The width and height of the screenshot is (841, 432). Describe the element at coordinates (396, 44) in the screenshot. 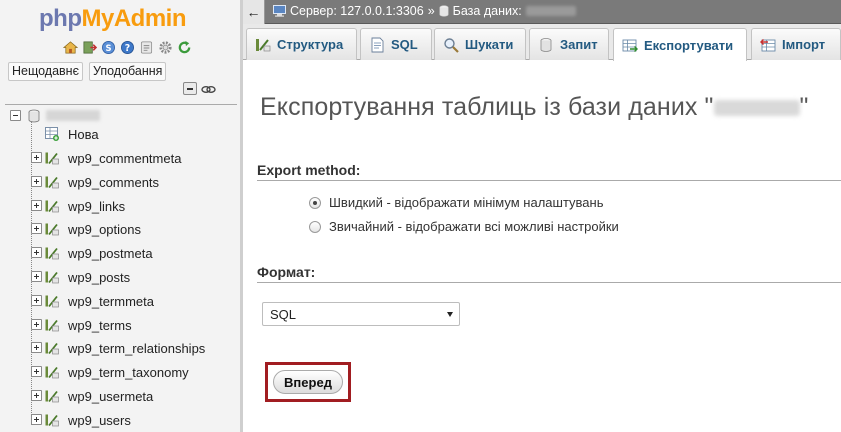

I see `tab-sql: SQL` at that location.